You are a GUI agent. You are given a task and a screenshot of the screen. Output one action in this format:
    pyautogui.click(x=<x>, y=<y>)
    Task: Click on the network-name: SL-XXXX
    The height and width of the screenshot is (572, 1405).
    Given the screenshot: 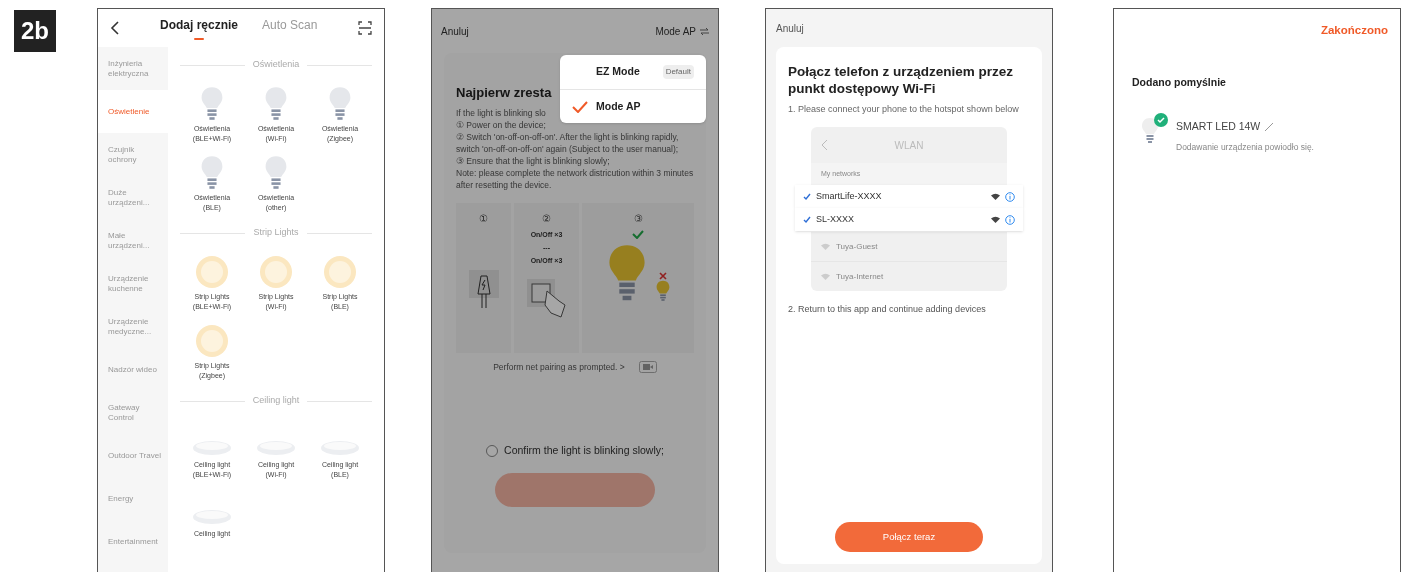 What is the action you would take?
    pyautogui.click(x=836, y=219)
    